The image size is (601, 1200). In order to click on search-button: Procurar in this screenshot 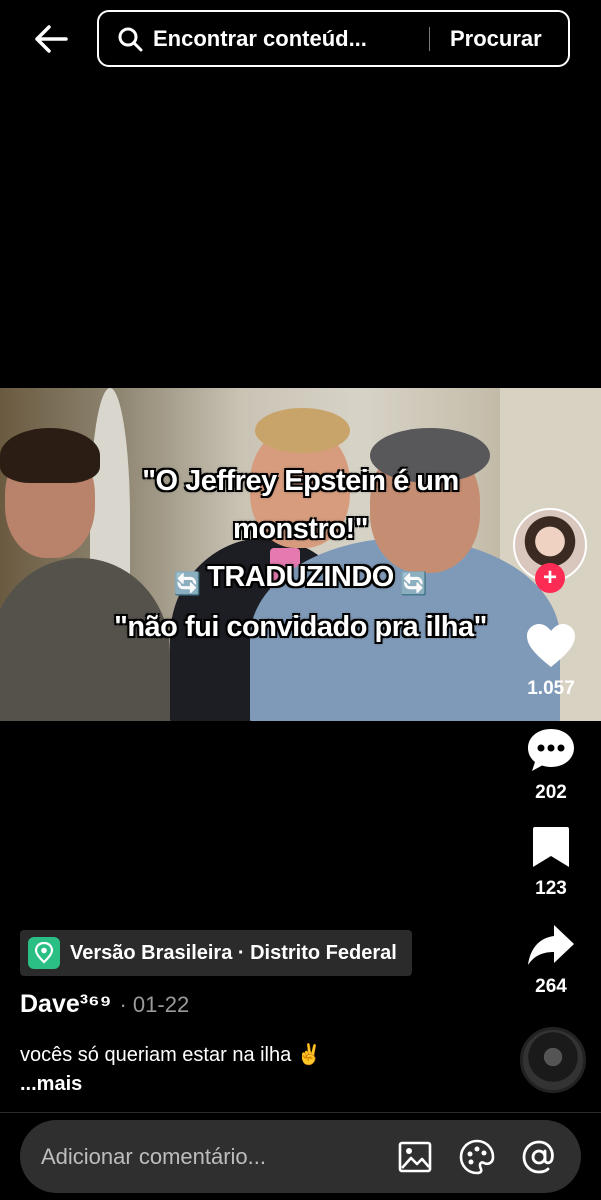, I will do `click(496, 39)`.